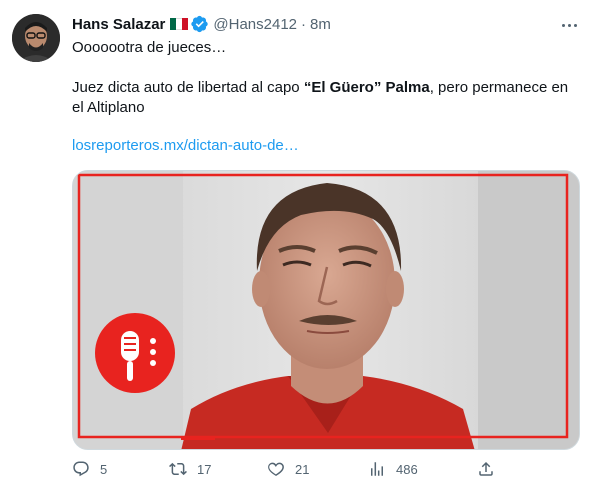 This screenshot has width=603, height=483. I want to click on tweet-actions: 5 17 21 486, so click(287, 471).